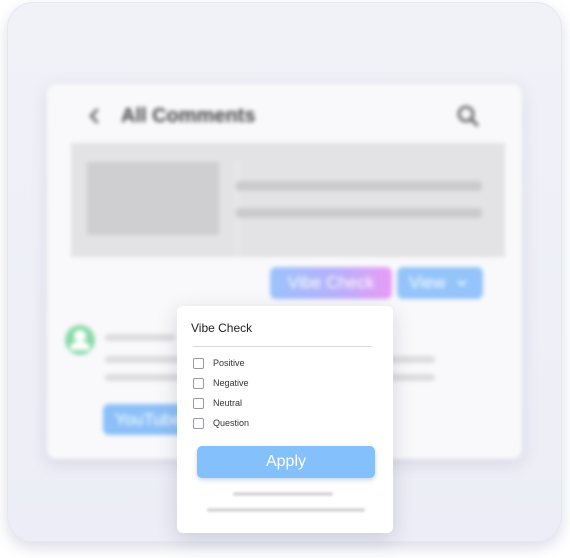 The height and width of the screenshot is (558, 570). What do you see at coordinates (282, 346) in the screenshot?
I see `divider` at bounding box center [282, 346].